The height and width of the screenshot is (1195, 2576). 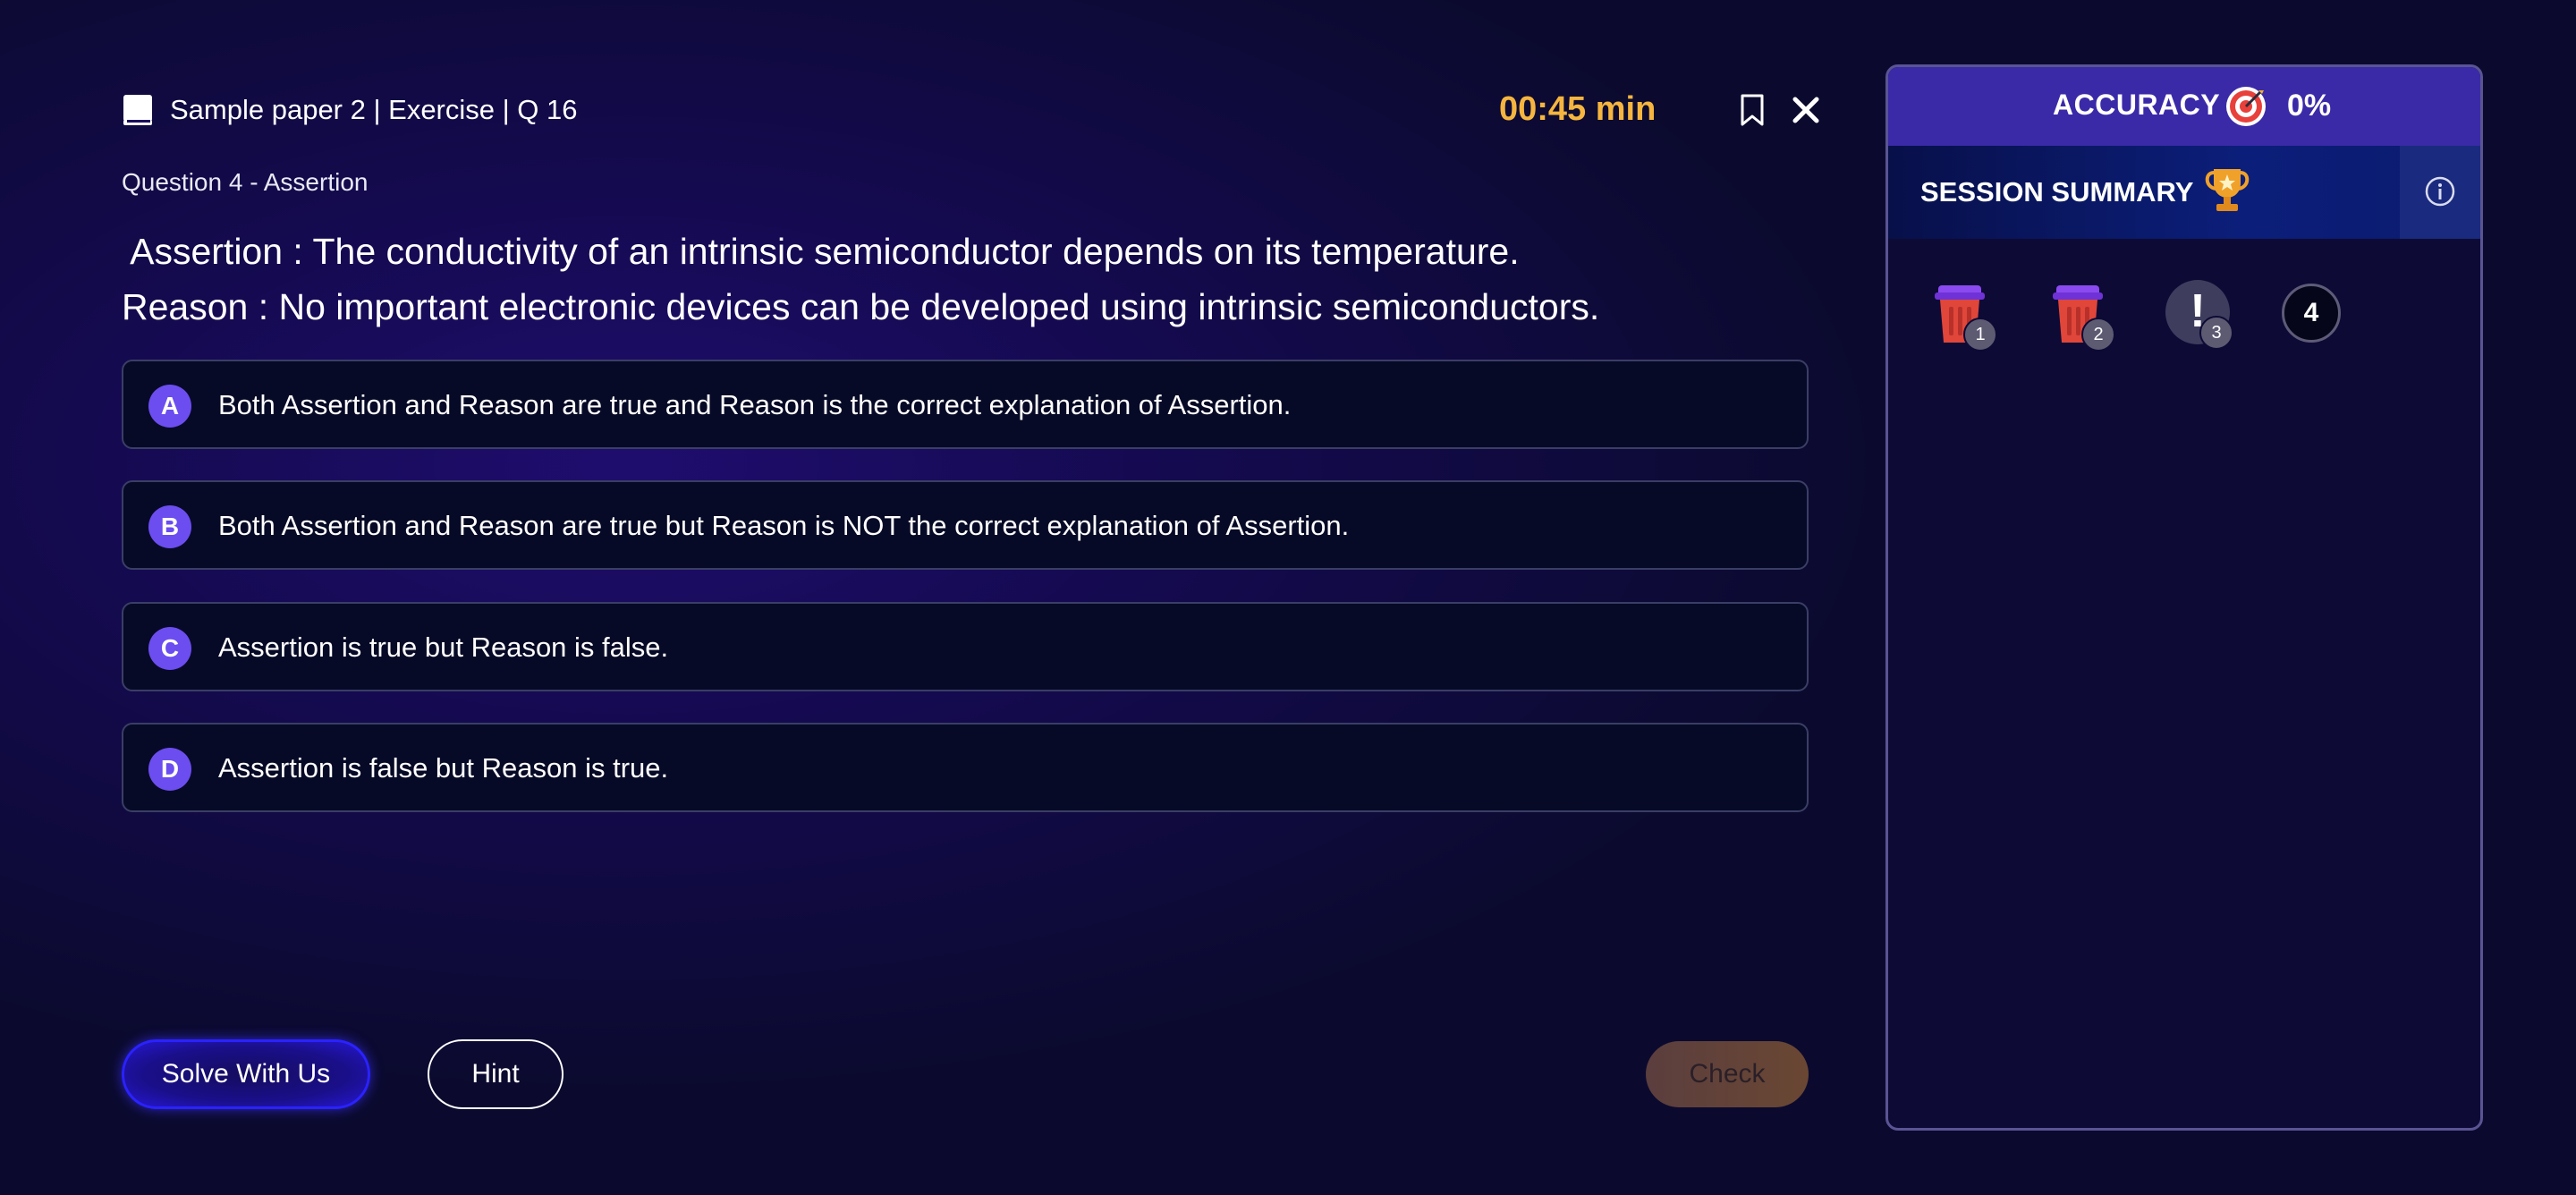 I want to click on trophy-icon, so click(x=2227, y=190).